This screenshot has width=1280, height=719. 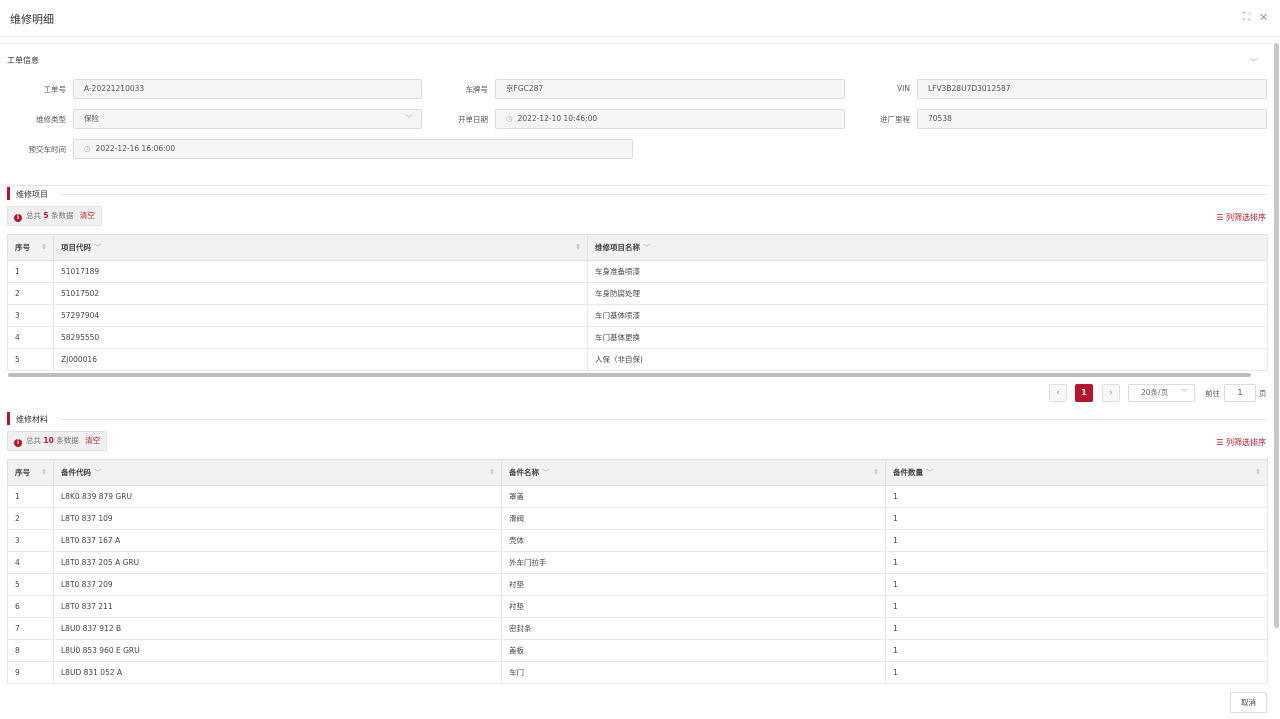 I want to click on column-header-part-code: 备件代码 ﹀ ⇕, so click(x=277, y=472).